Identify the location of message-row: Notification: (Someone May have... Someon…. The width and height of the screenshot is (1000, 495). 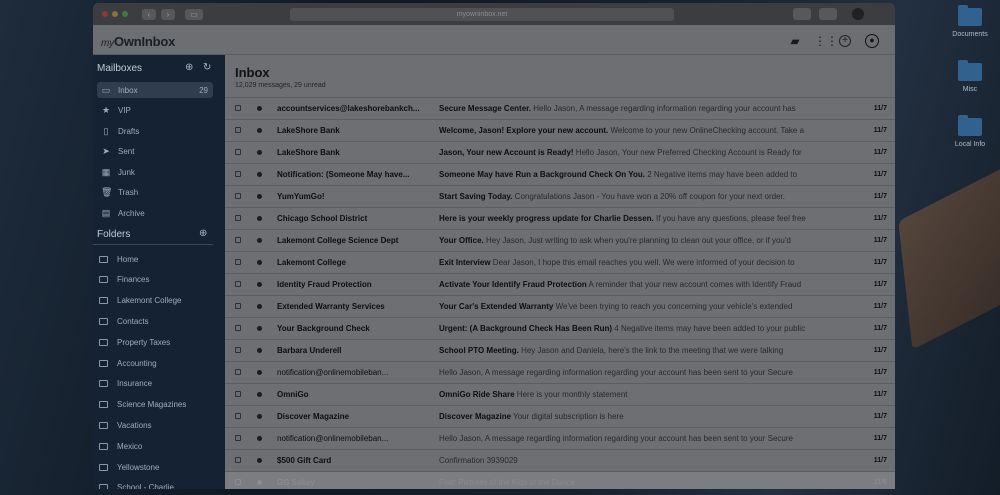
(560, 173).